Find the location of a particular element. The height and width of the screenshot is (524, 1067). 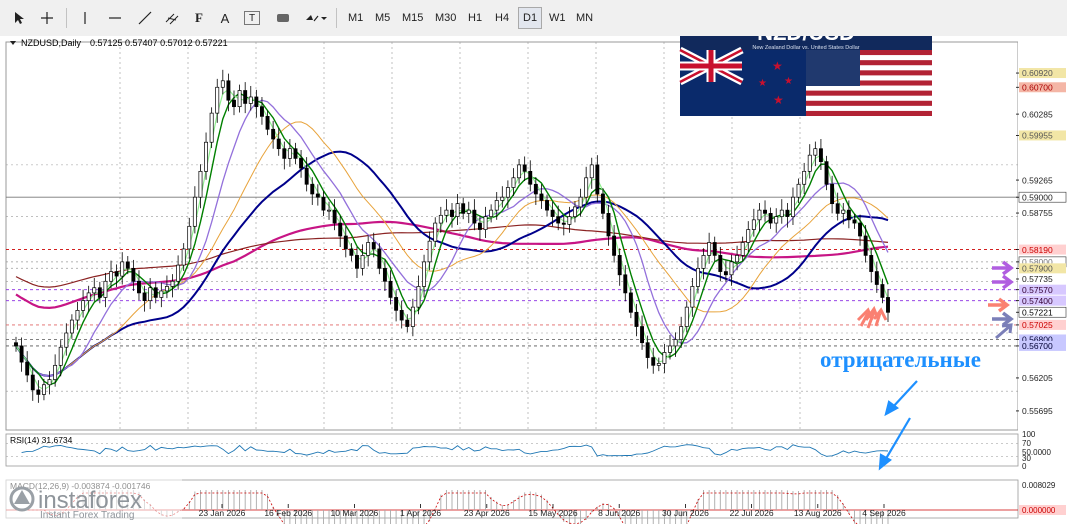

svg-text: 0.57570 is located at coordinates (1037, 290).